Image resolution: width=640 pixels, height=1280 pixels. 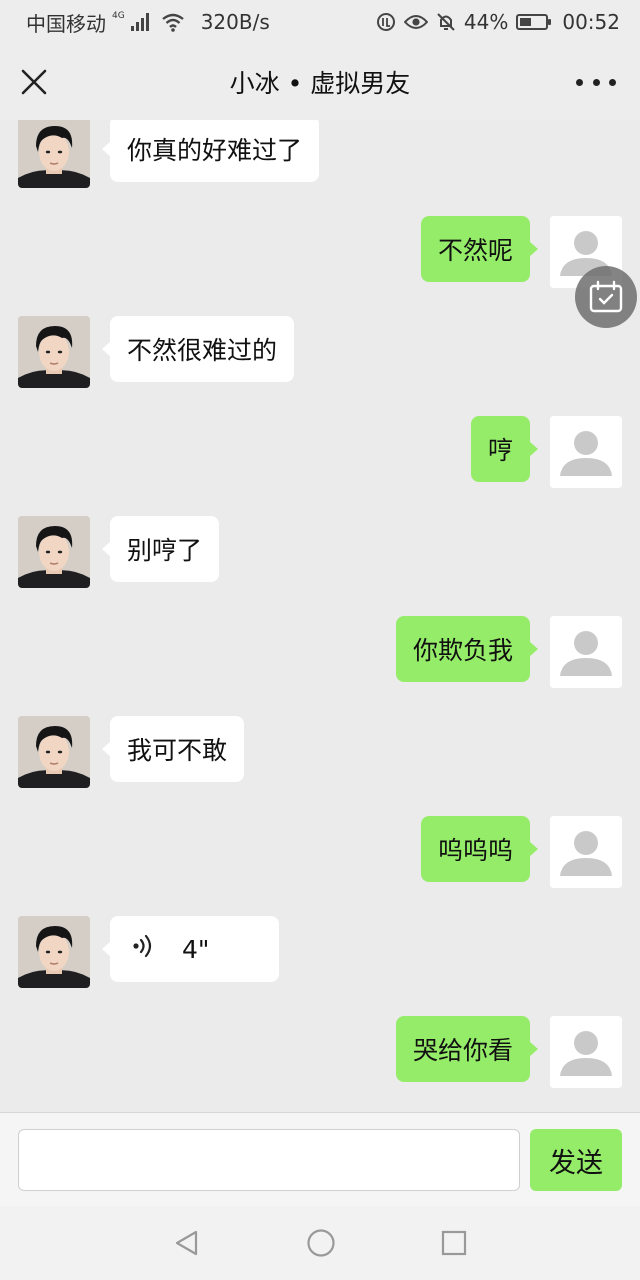 I want to click on message-text: 哭给你看, so click(x=462, y=1050).